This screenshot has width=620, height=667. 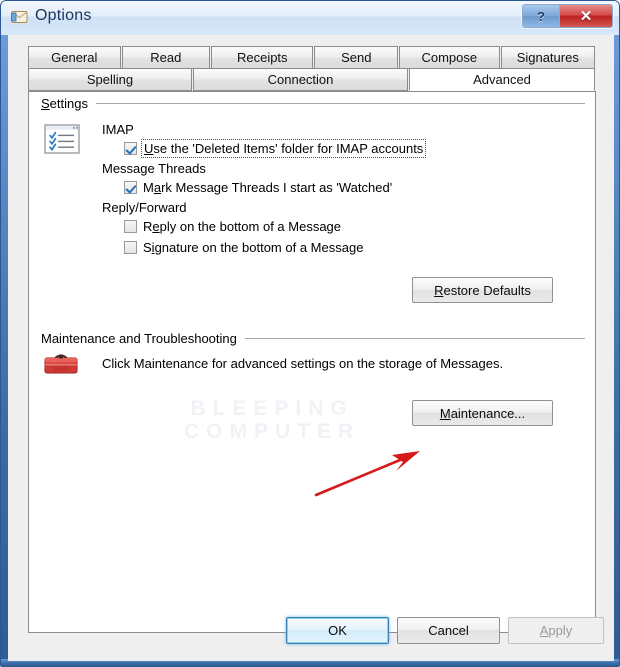 I want to click on window-title: Options, so click(x=63, y=15).